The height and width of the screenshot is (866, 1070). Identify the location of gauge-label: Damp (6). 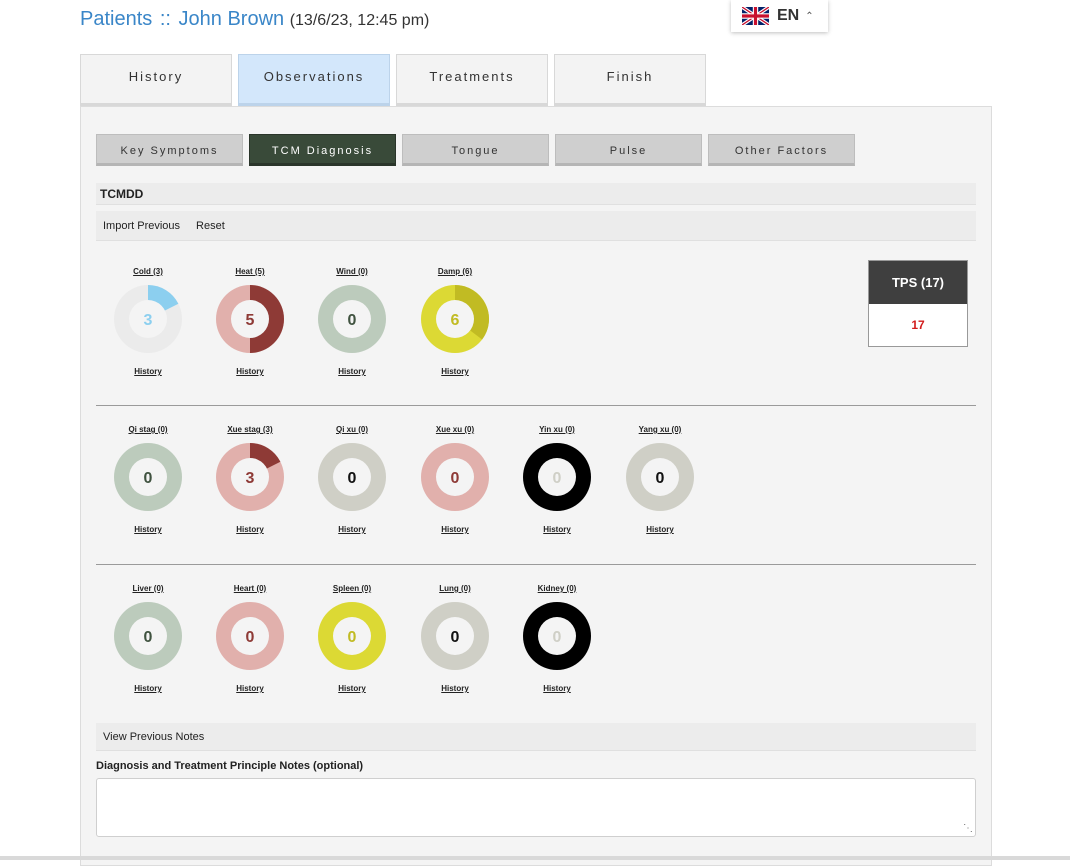
(455, 273).